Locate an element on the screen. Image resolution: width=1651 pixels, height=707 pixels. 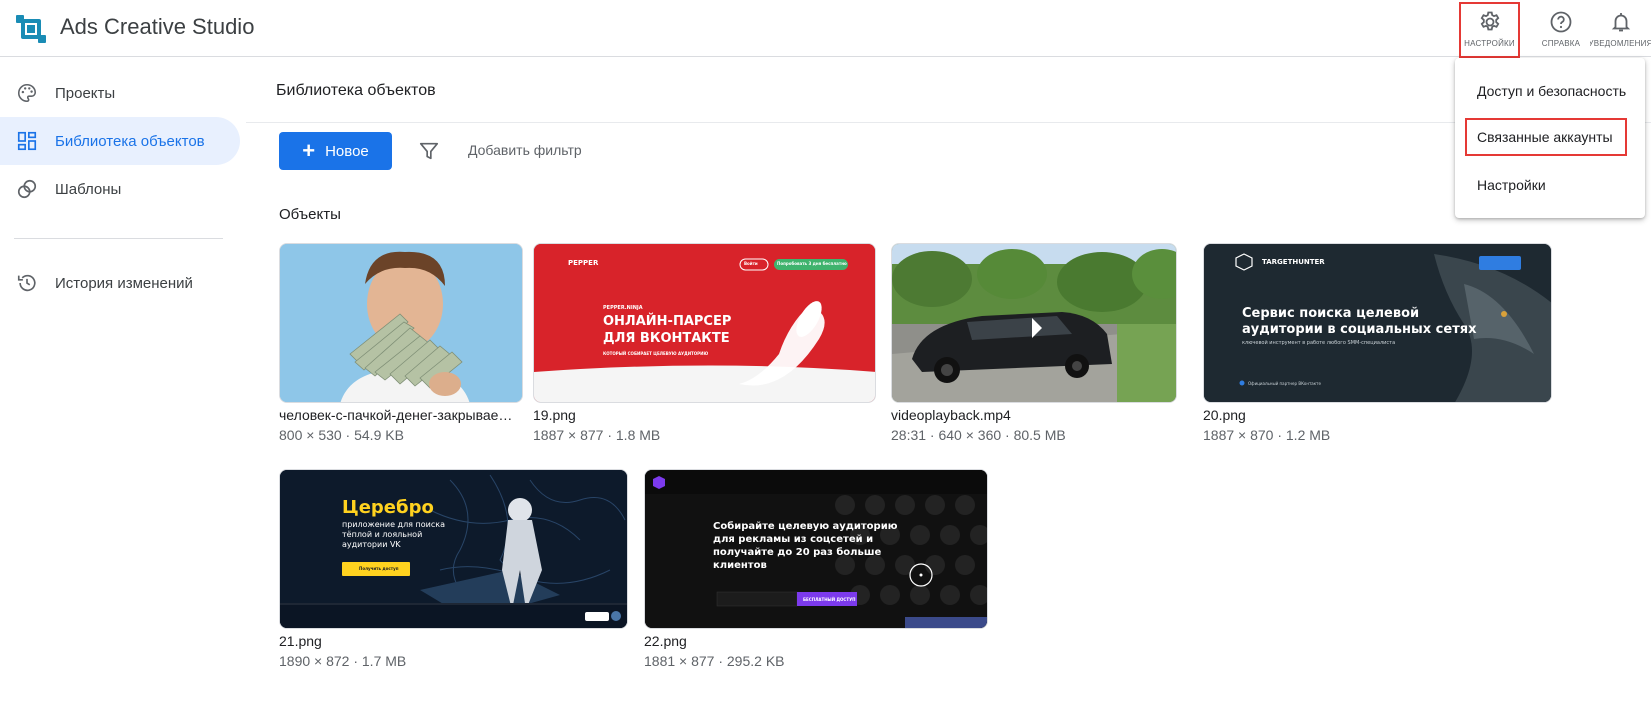
asset-name: 21.png is located at coordinates (300, 641).